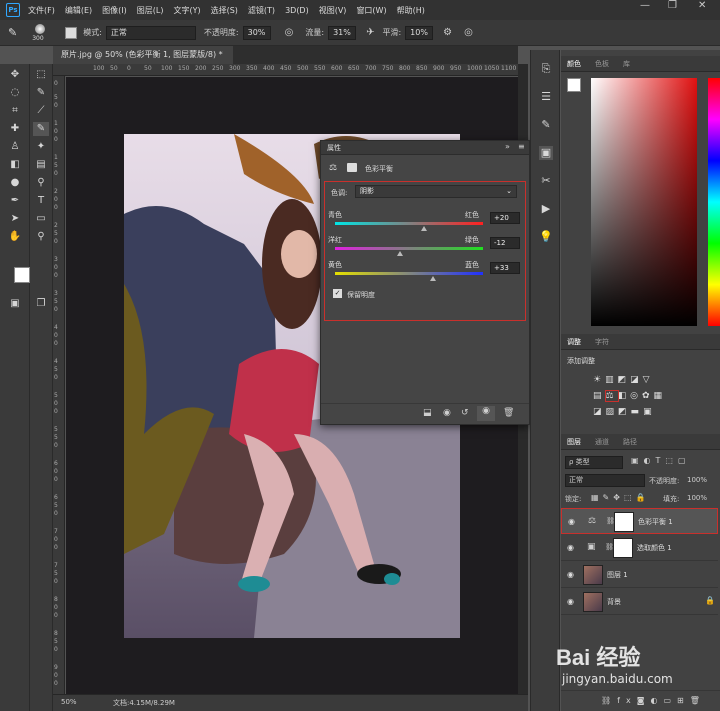 The width and height of the screenshot is (720, 711). I want to click on layer-name: 色彩平衡 1, so click(655, 522).